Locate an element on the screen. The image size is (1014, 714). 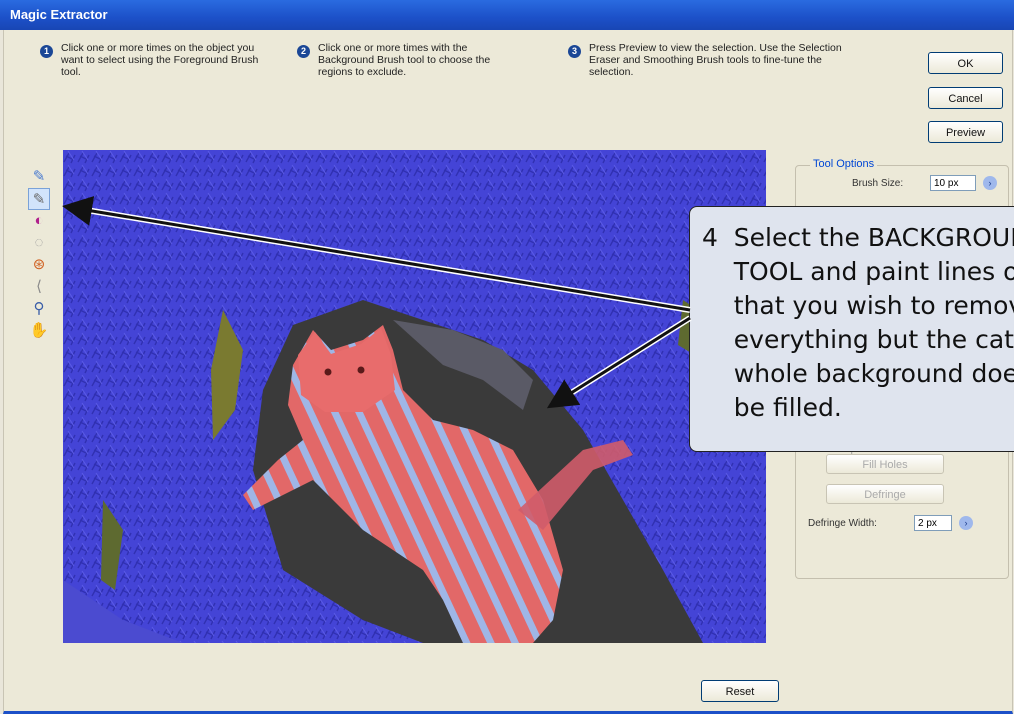
arrow-to-background-brush is located at coordinates (376, 254).